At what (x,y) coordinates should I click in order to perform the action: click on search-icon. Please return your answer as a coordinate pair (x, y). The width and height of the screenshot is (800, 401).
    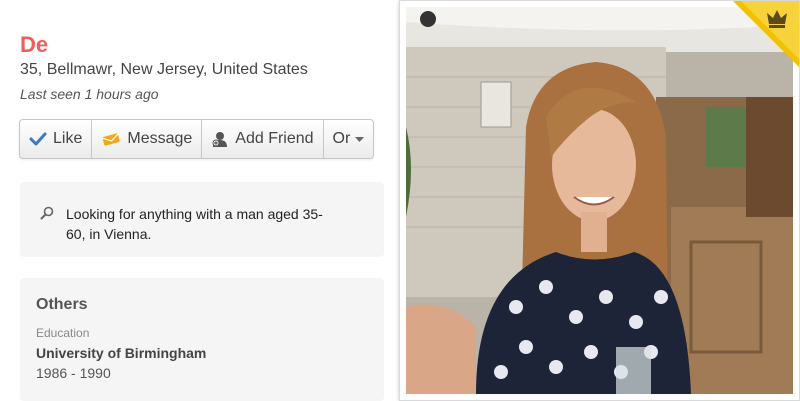
    Looking at the image, I should click on (47, 215).